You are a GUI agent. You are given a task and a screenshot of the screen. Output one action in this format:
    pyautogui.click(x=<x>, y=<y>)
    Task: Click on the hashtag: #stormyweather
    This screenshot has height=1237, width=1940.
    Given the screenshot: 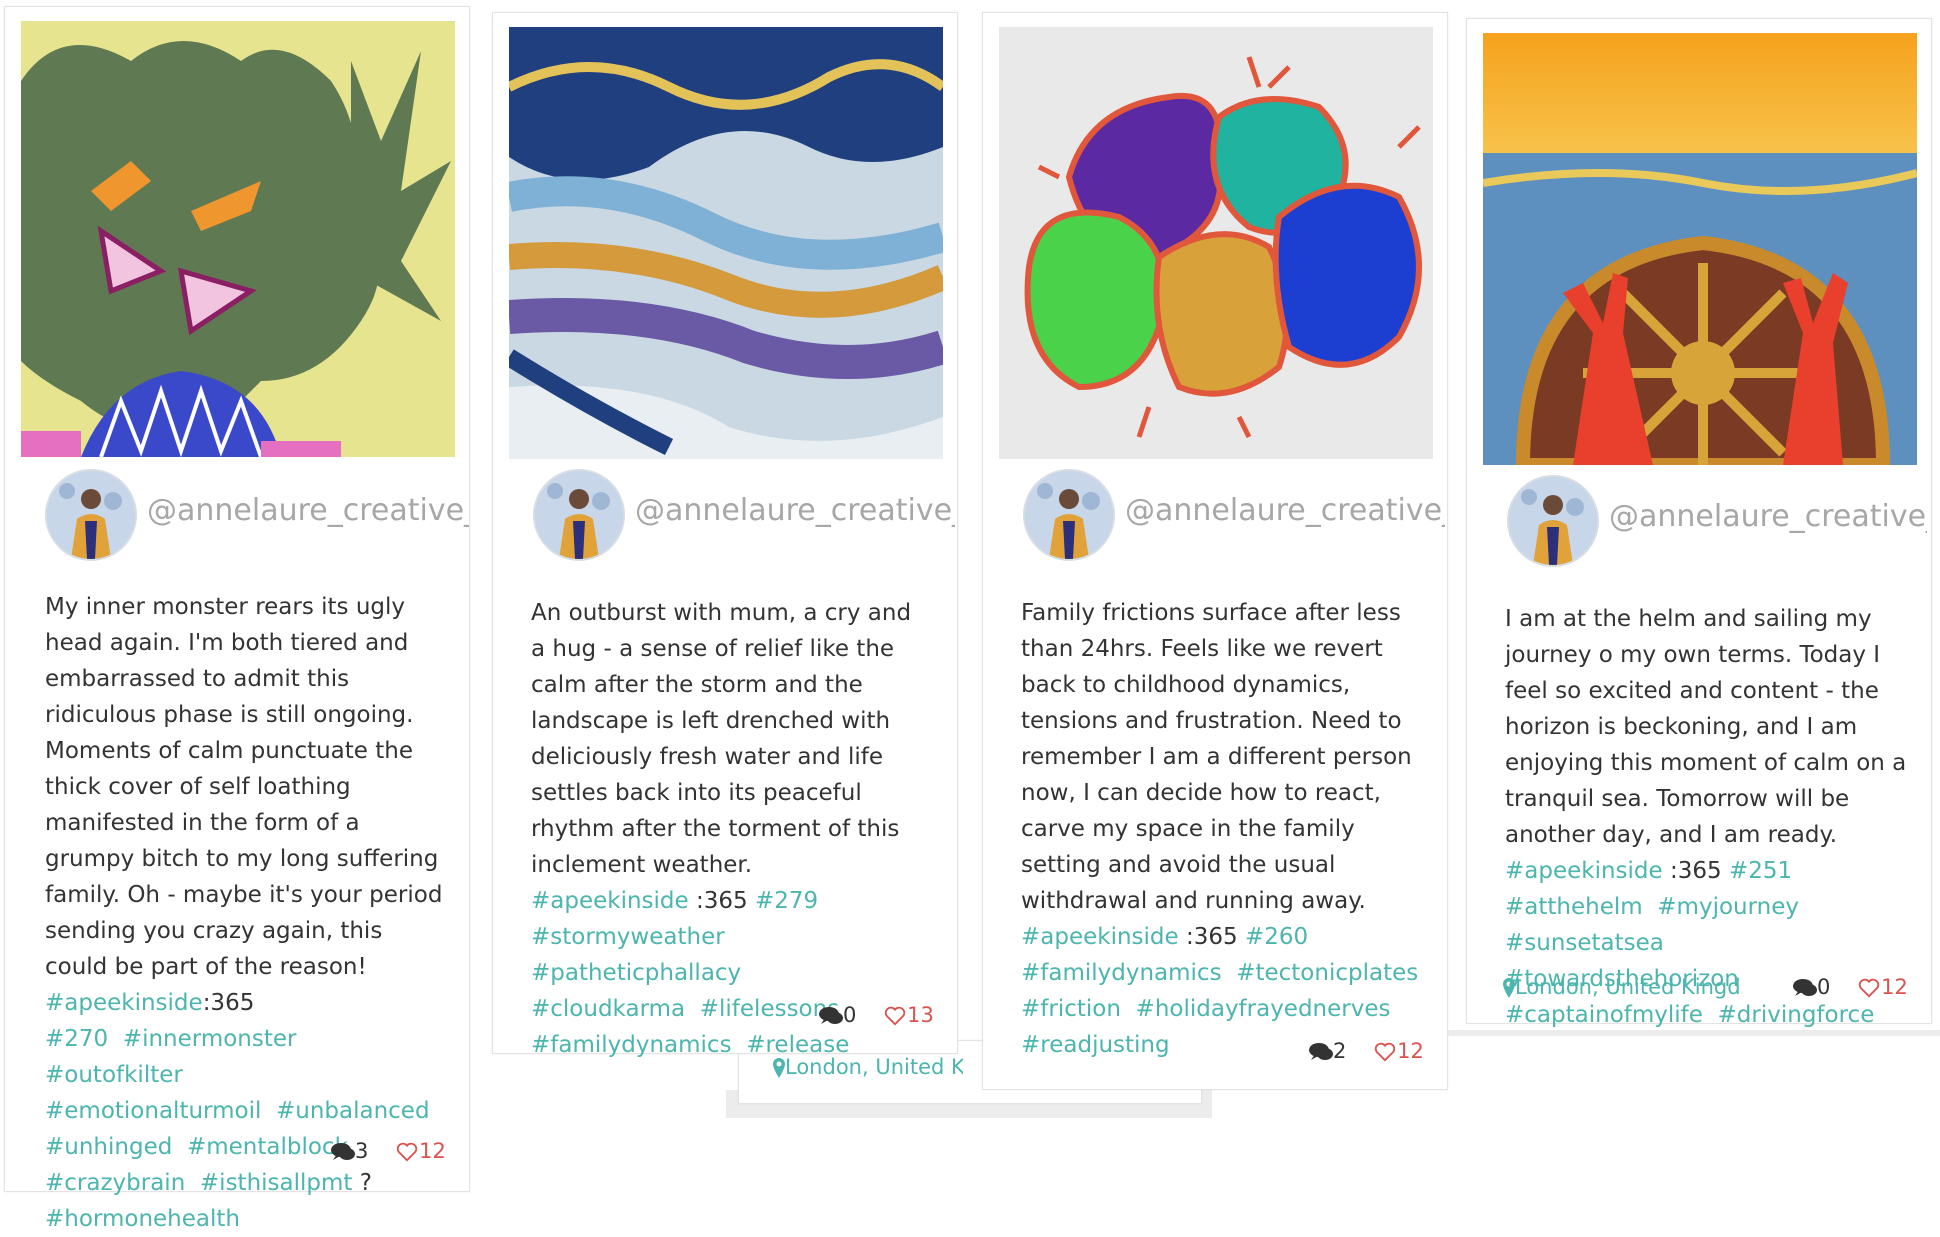 What is the action you would take?
    pyautogui.click(x=628, y=937)
    